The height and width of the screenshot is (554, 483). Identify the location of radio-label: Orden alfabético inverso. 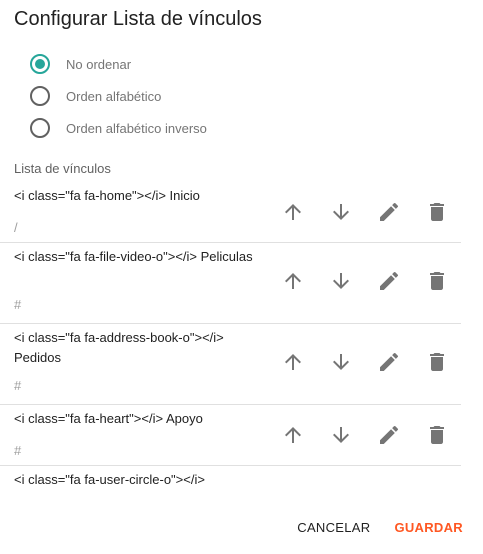
(136, 128).